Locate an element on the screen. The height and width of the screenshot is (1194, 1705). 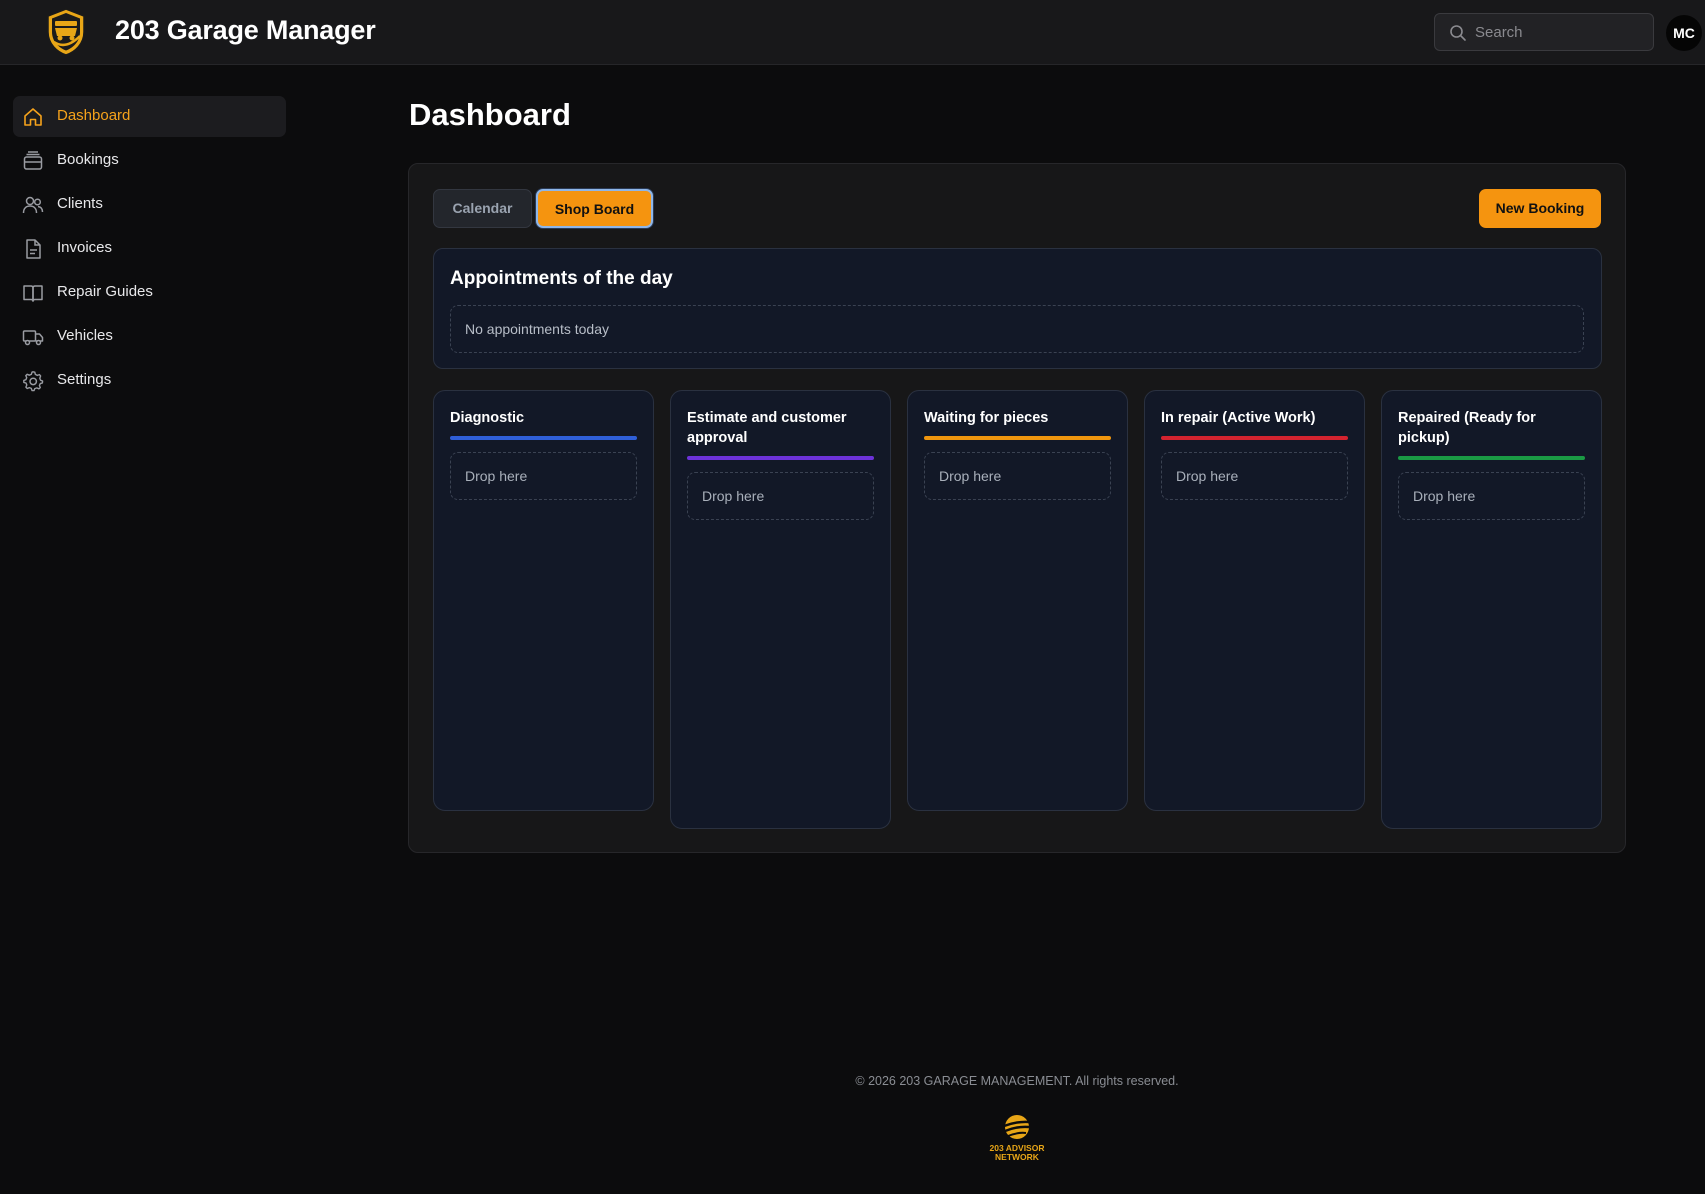
gear-icon is located at coordinates (33, 381).